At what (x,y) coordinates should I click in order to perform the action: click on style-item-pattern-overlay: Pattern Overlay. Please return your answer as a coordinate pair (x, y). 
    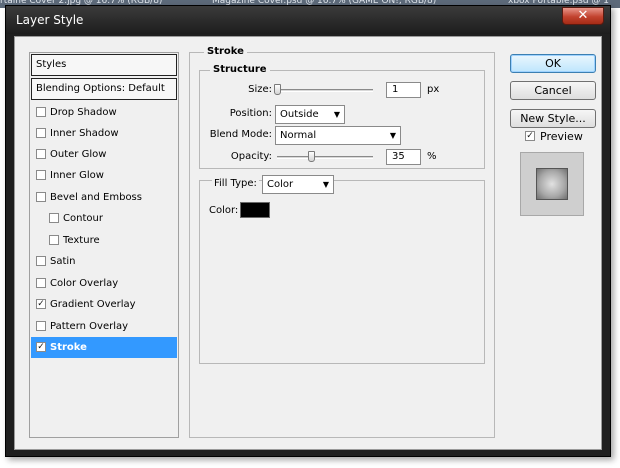
    Looking at the image, I should click on (104, 326).